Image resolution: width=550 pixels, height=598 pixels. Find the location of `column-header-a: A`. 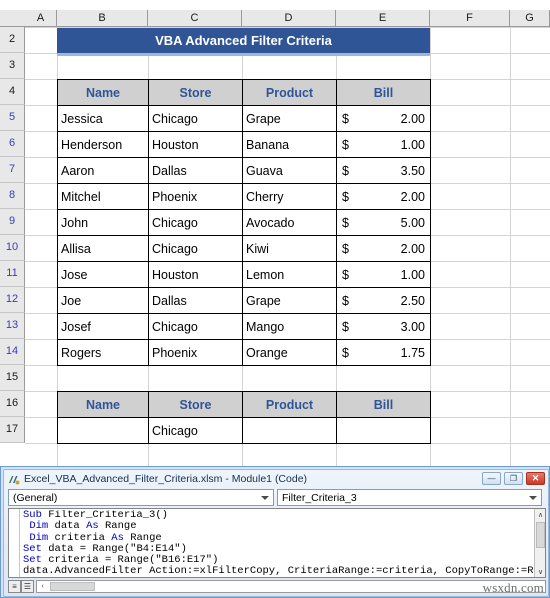

column-header-a: A is located at coordinates (41, 18).